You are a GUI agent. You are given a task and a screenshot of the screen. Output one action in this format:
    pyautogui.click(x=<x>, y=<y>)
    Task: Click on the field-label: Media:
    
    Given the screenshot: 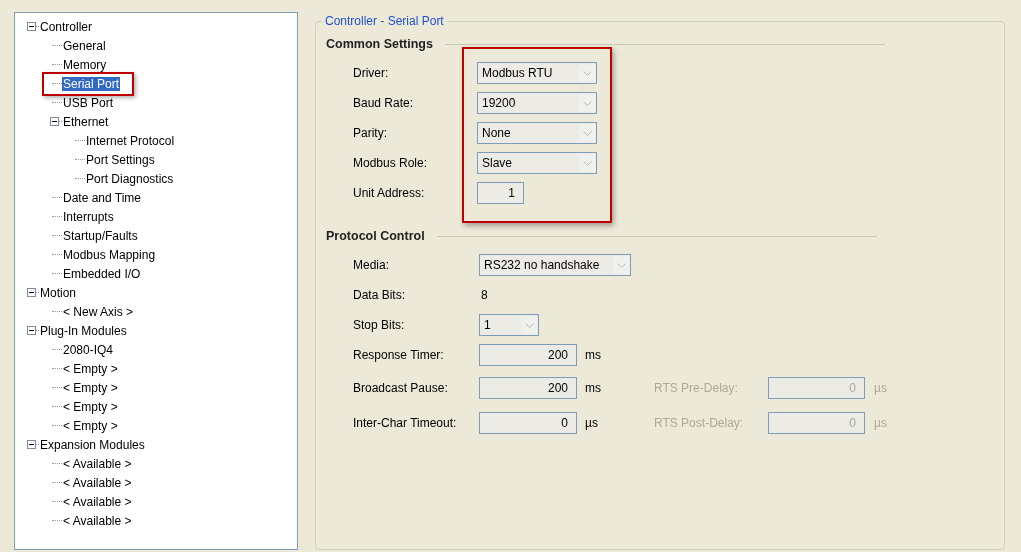 What is the action you would take?
    pyautogui.click(x=372, y=265)
    